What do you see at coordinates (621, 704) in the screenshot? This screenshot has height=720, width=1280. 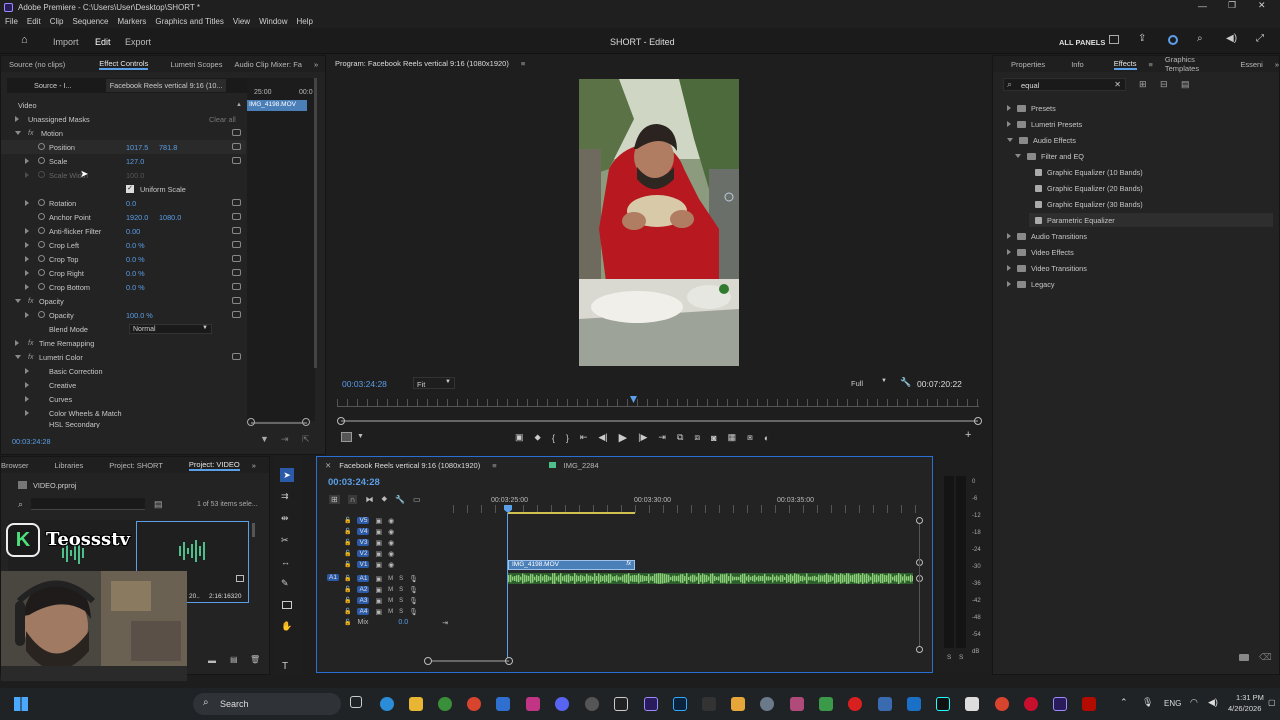 I see `app-icon-capcut` at bounding box center [621, 704].